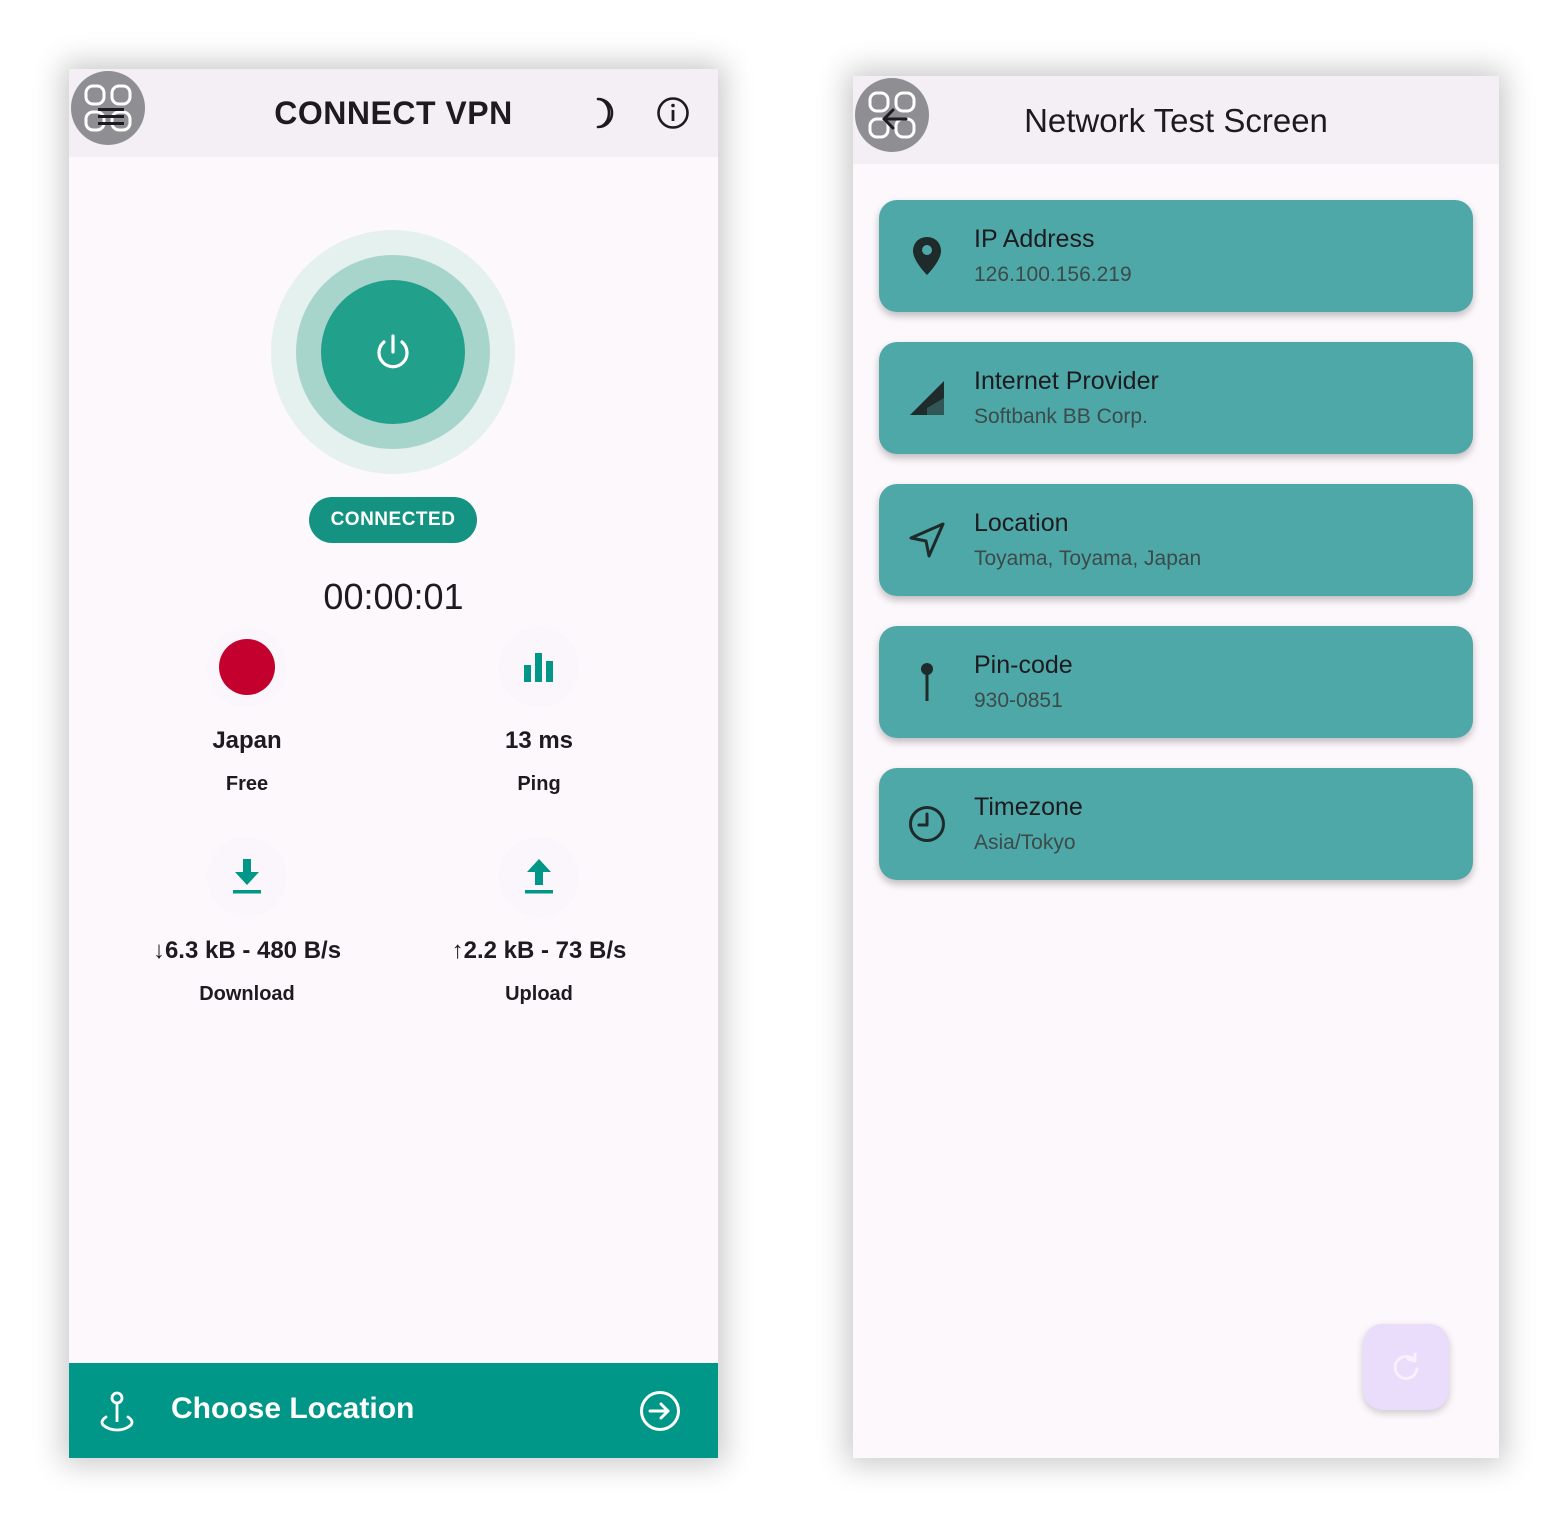  I want to click on japan-flag-icon, so click(247, 667).